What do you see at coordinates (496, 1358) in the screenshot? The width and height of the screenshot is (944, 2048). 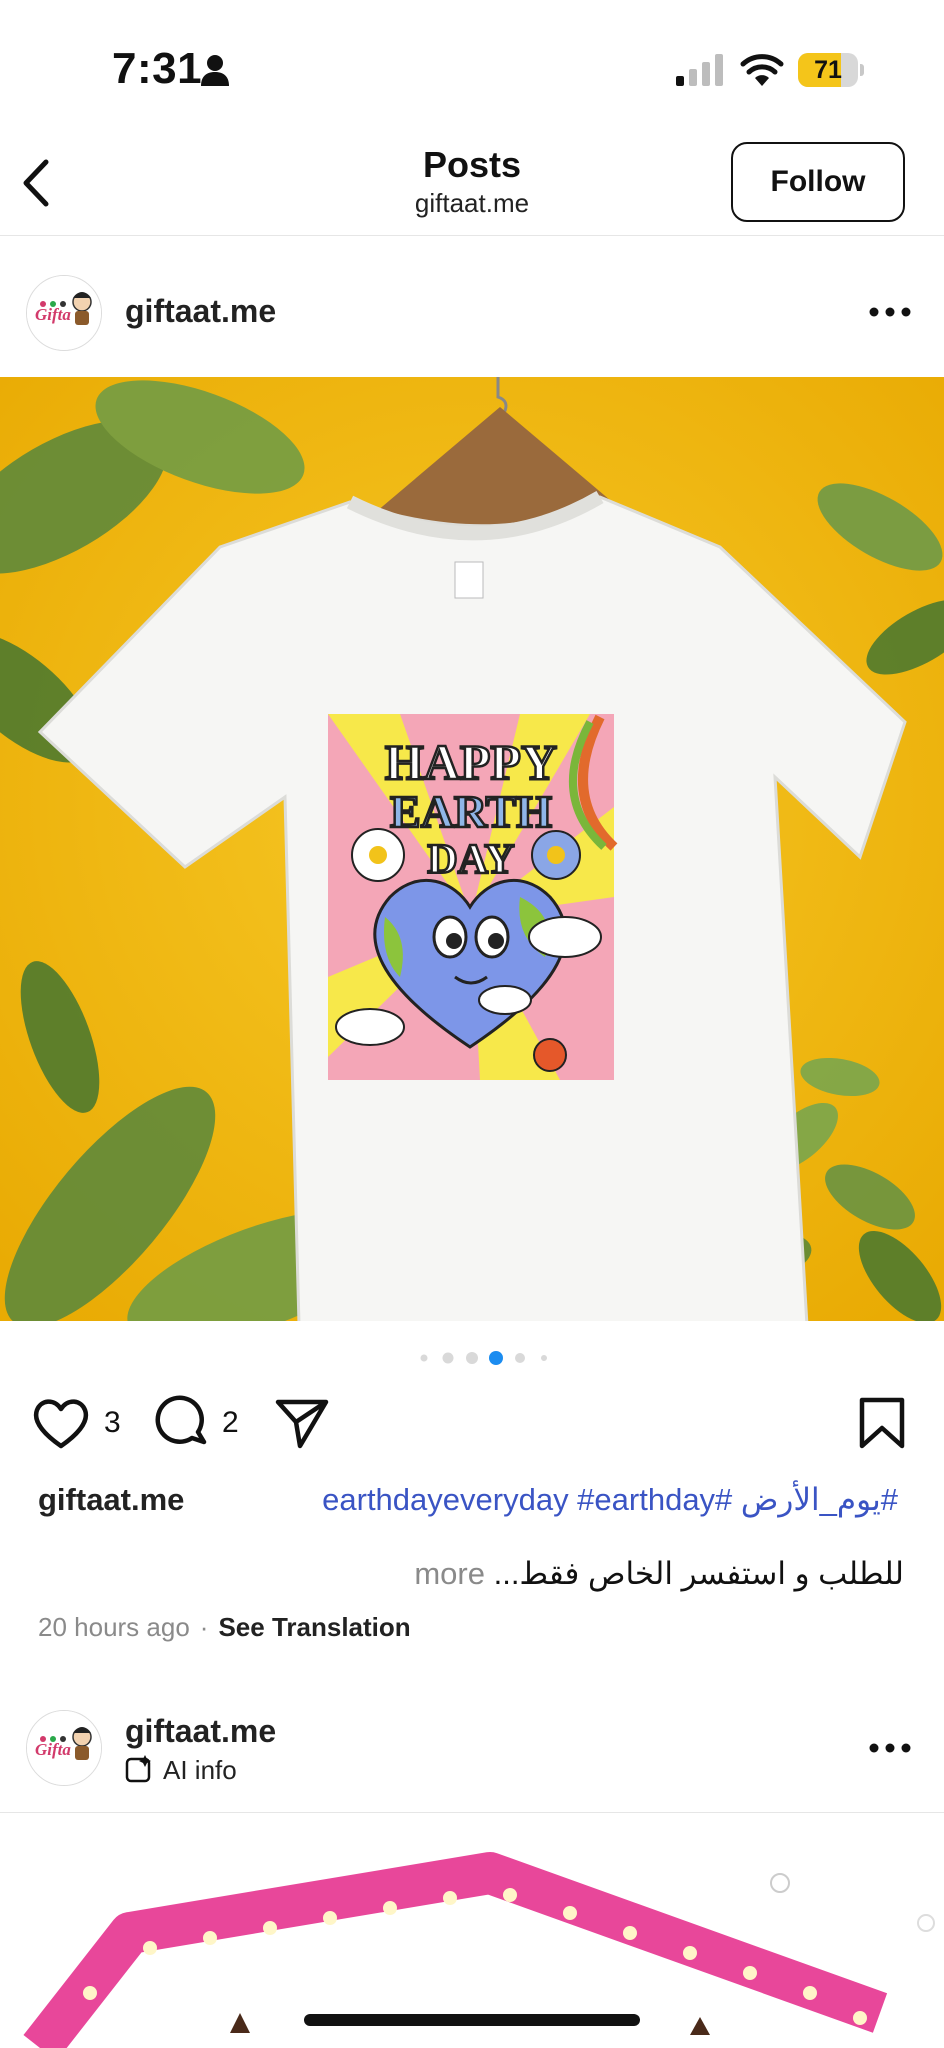 I see `carousel-dot-active` at bounding box center [496, 1358].